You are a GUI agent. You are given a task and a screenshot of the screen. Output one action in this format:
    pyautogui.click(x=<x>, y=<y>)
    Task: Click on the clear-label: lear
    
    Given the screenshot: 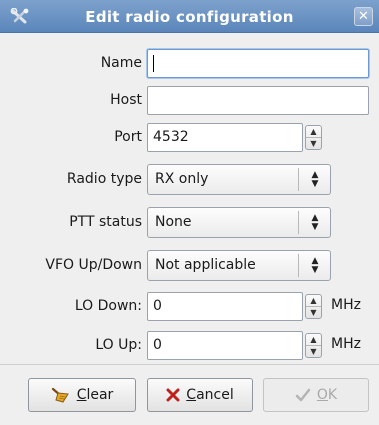 What is the action you would take?
    pyautogui.click(x=100, y=395)
    